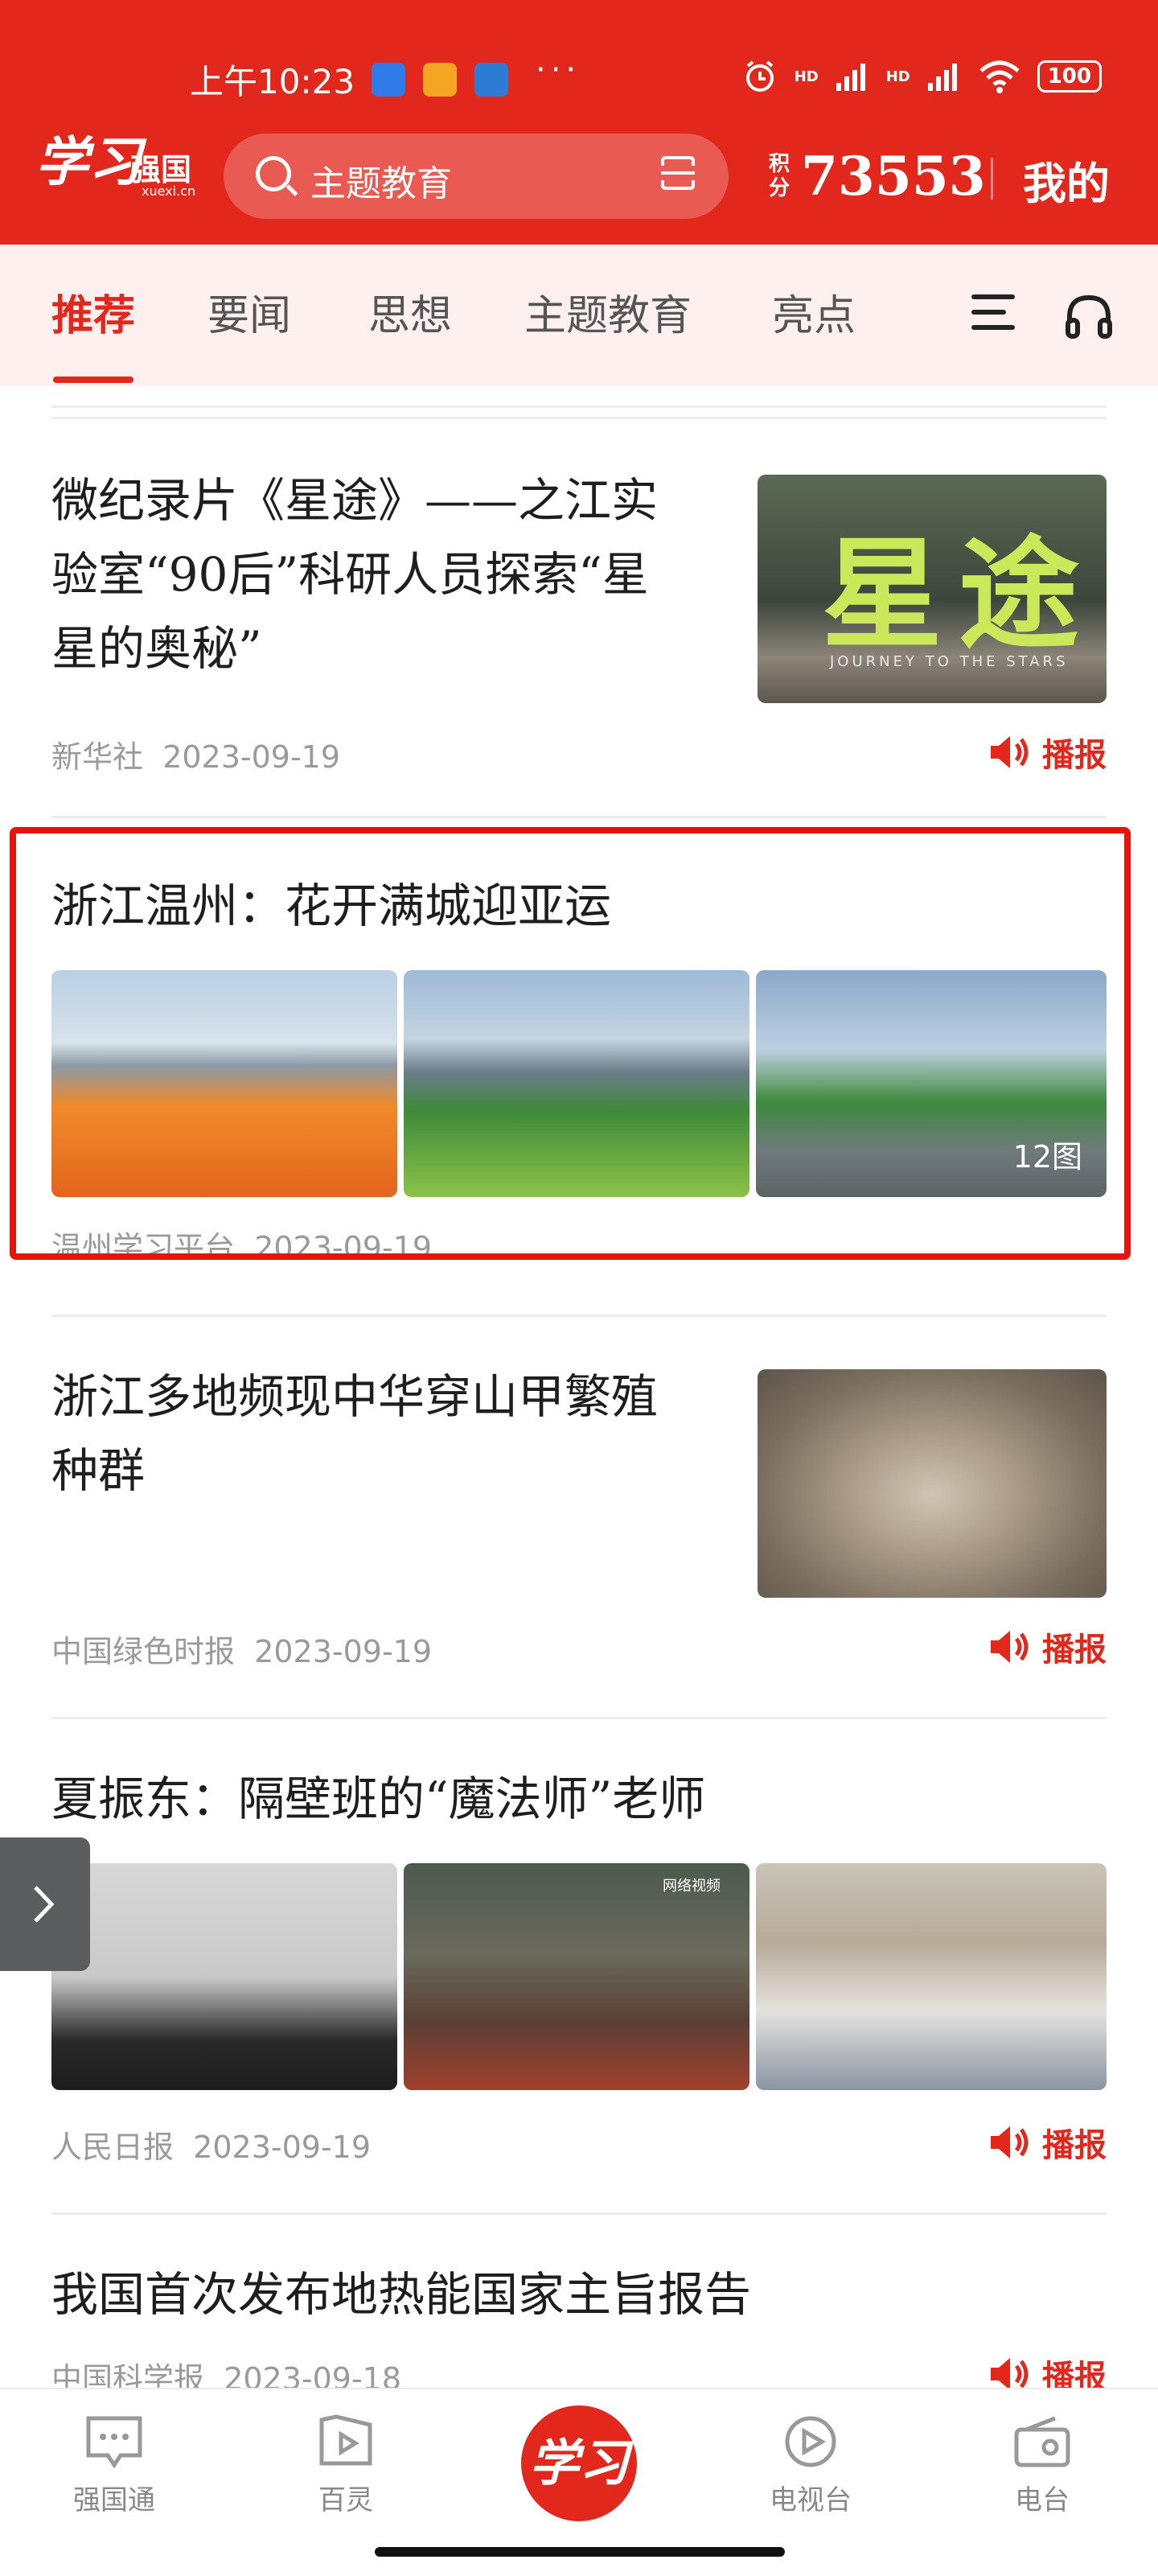  I want to click on tab-news: 要闻, so click(249, 312).